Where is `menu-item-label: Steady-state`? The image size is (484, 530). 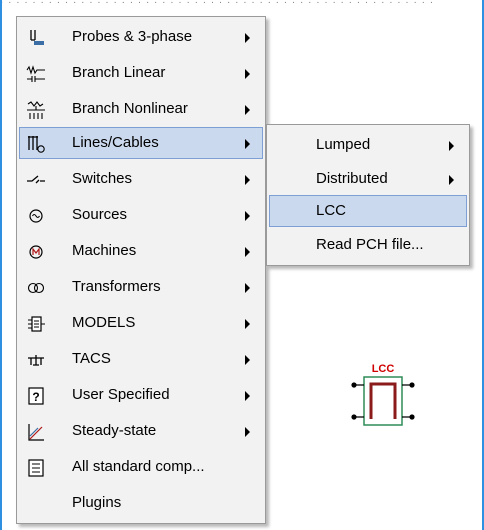
menu-item-label: Steady-state is located at coordinates (114, 430).